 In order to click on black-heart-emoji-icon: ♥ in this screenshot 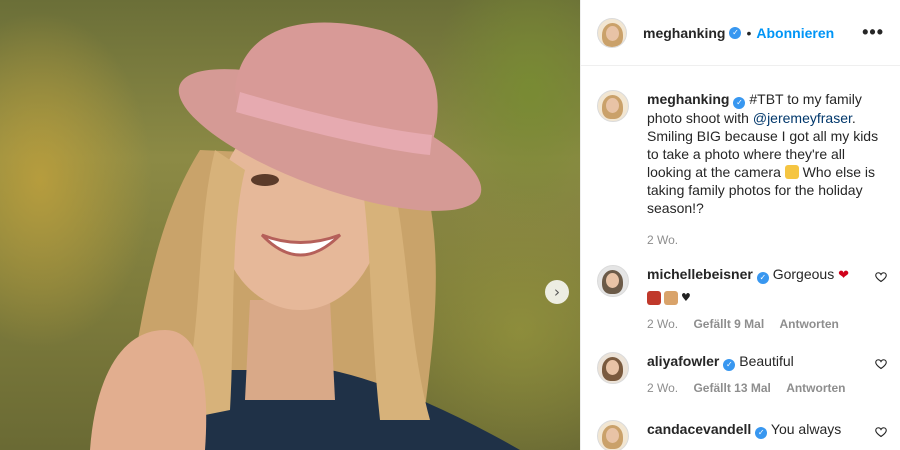, I will do `click(686, 297)`.